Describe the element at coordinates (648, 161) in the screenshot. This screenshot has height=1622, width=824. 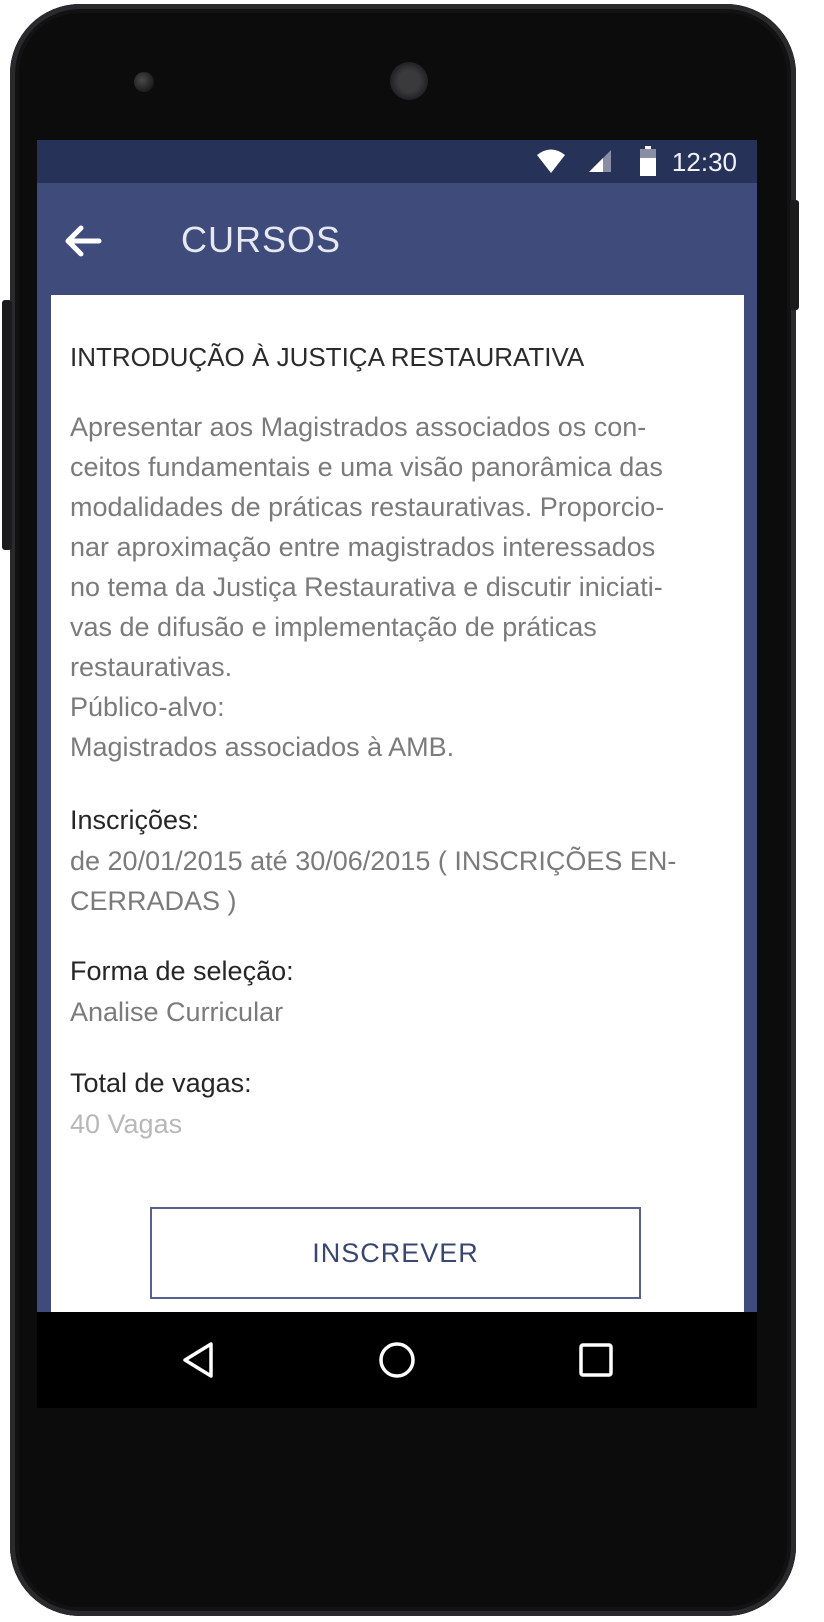
I see `battery-icon` at that location.